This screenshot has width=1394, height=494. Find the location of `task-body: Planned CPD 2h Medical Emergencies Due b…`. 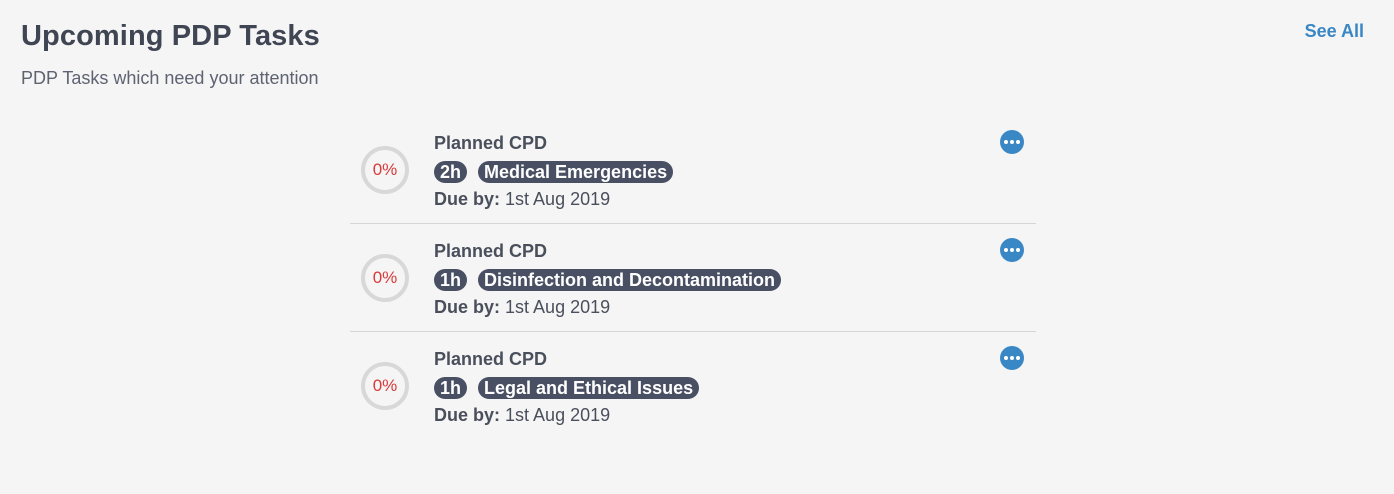

task-body: Planned CPD 2h Medical Emergencies Due b… is located at coordinates (559, 171).